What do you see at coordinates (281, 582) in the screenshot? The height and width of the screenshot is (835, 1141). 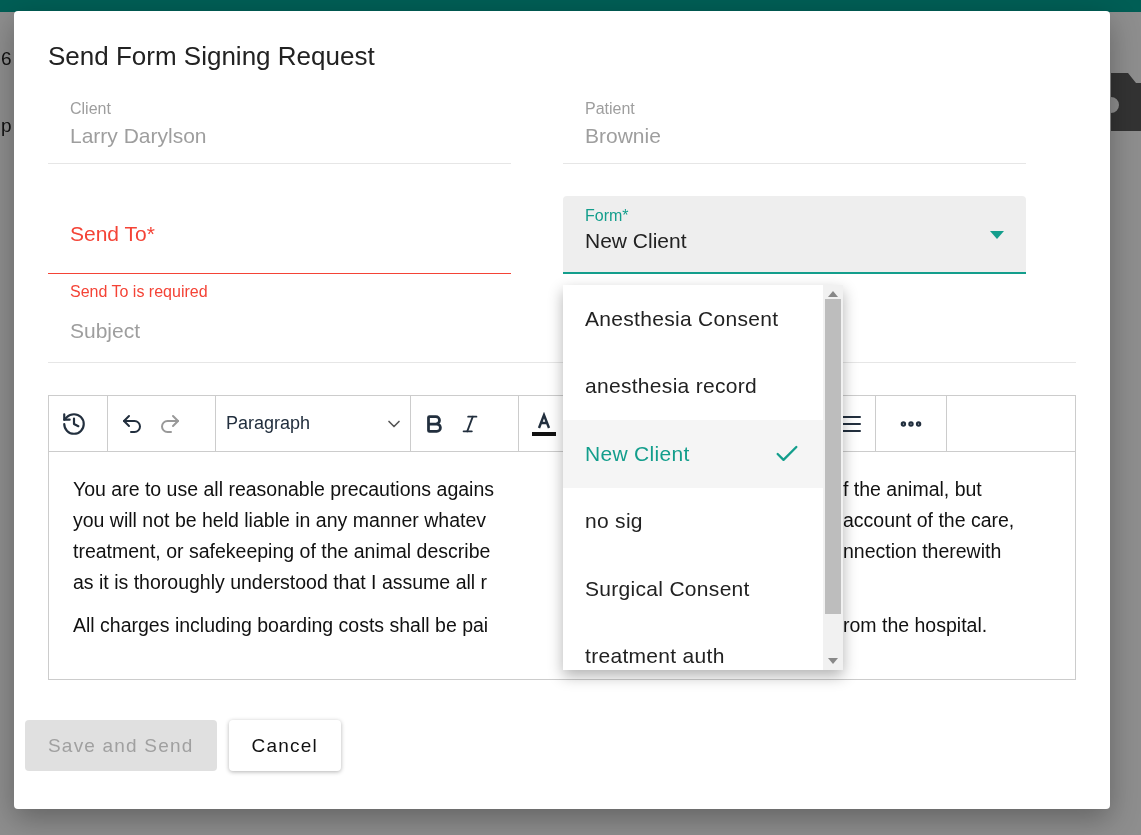 I see `editor-text: as it is thoroughly understood that I assume all r` at bounding box center [281, 582].